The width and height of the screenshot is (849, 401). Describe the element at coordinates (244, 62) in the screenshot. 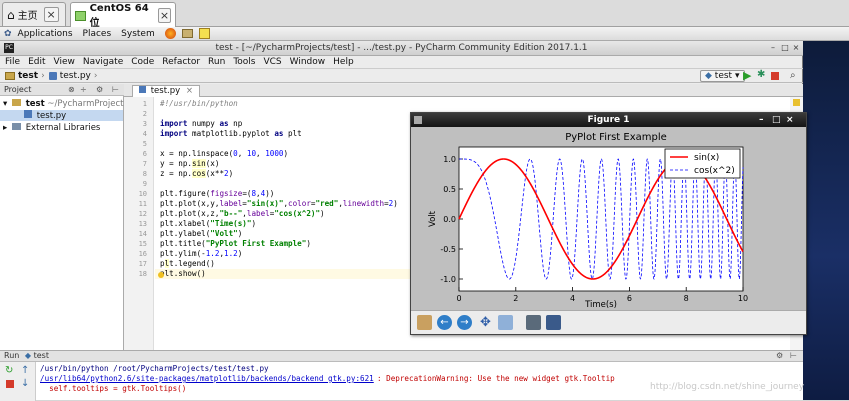

I see `menu-tools: Tools` at that location.